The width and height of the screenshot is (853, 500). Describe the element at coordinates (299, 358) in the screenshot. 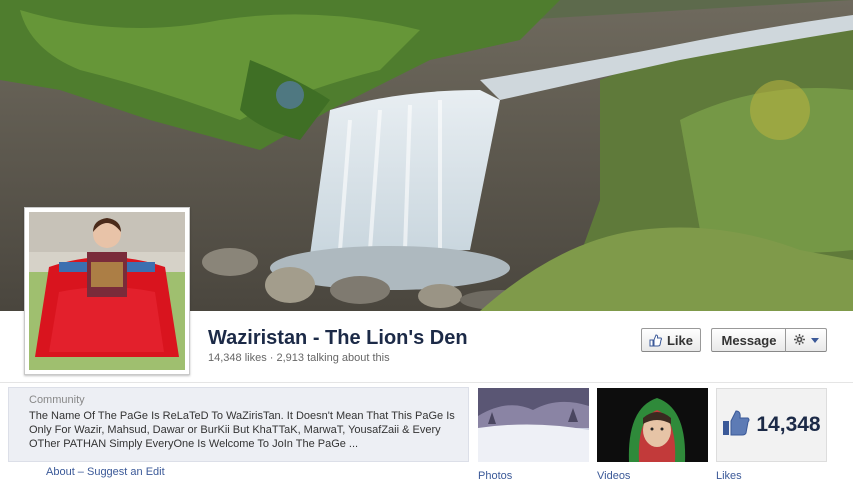

I see `page-stats: 14,348 likes · 2,913 talking about this` at that location.